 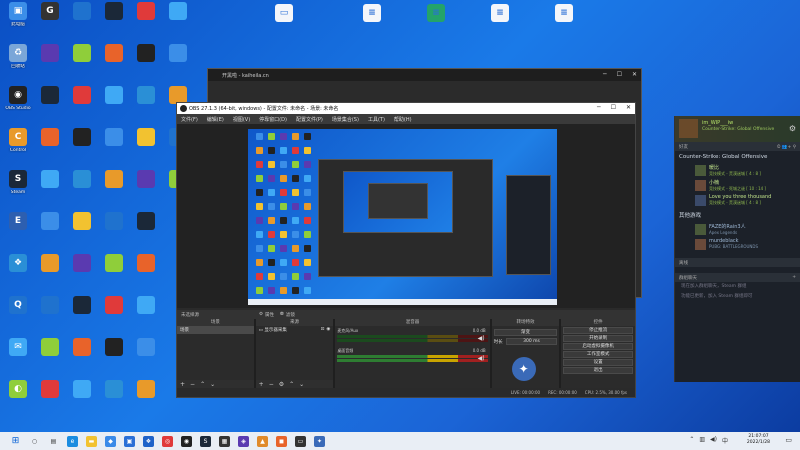 I want to click on properties-button: 属性, so click(x=269, y=315).